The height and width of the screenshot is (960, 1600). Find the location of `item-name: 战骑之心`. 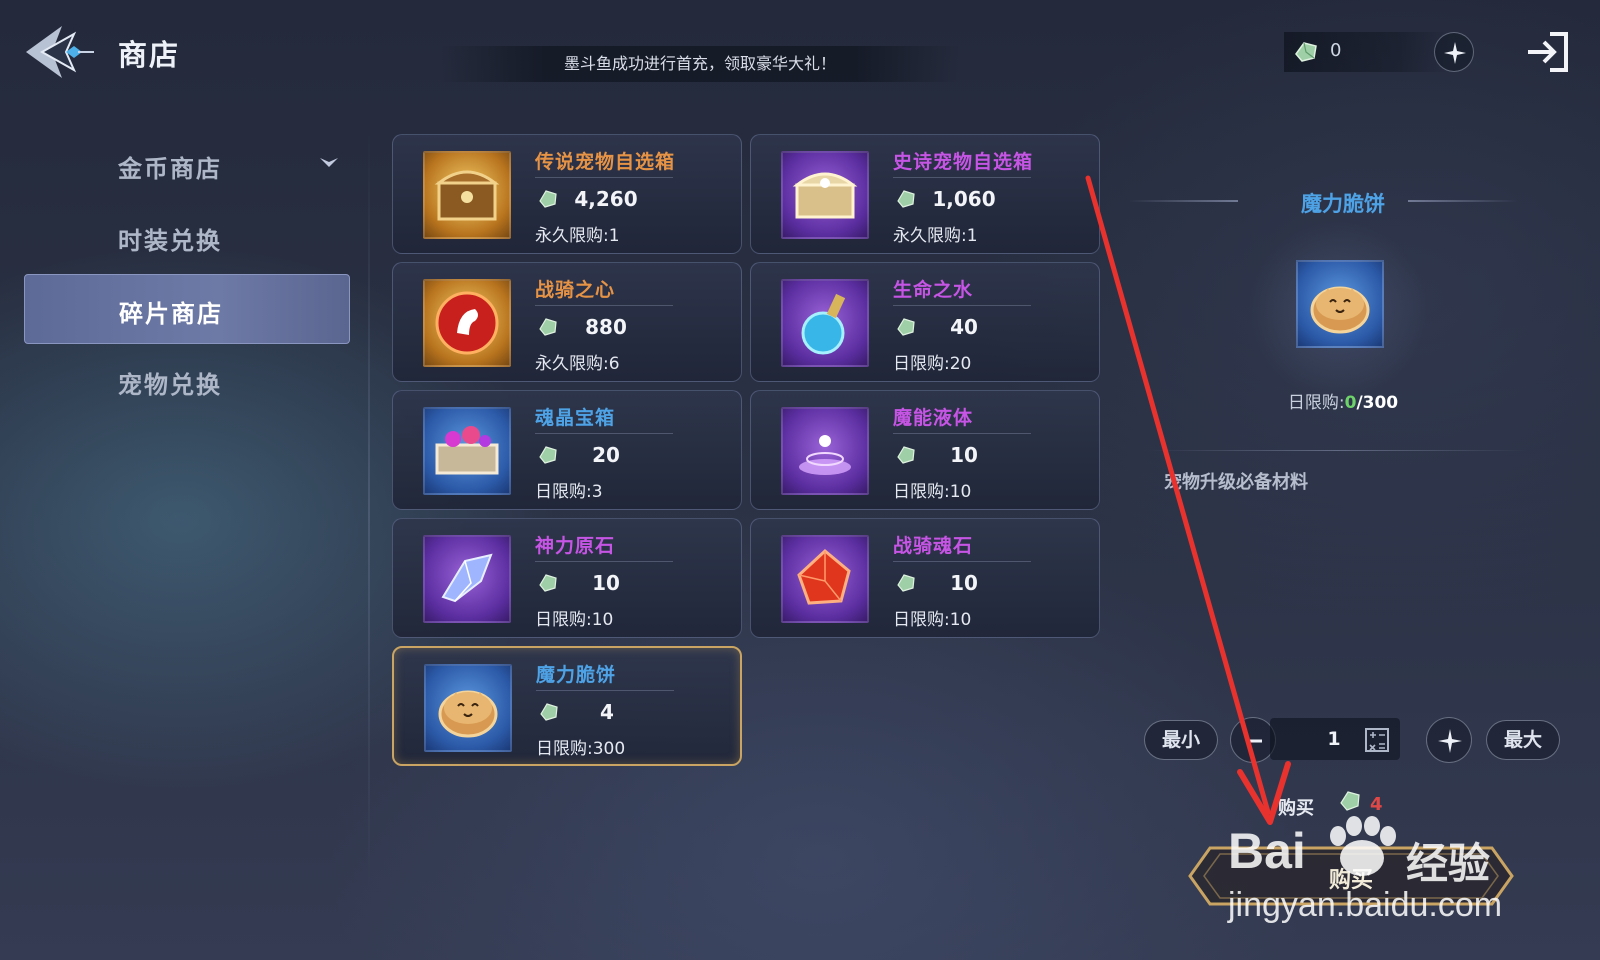

item-name: 战骑之心 is located at coordinates (575, 290).